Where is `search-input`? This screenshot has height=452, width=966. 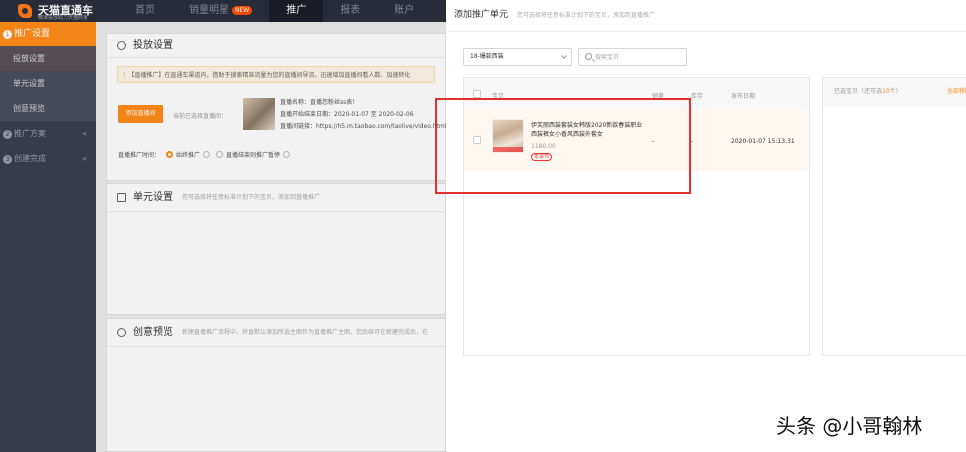 search-input is located at coordinates (639, 57).